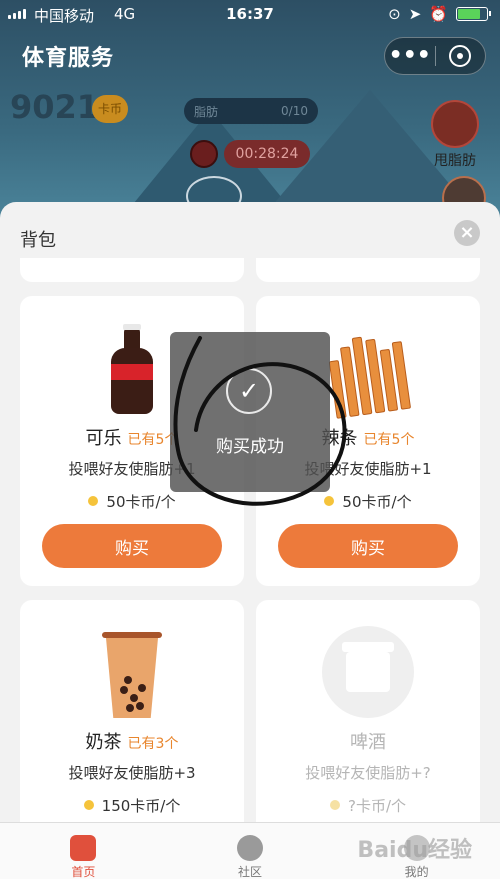 The image size is (500, 879). Describe the element at coordinates (389, 440) in the screenshot. I see `item-owned-count: 已有5个` at that location.